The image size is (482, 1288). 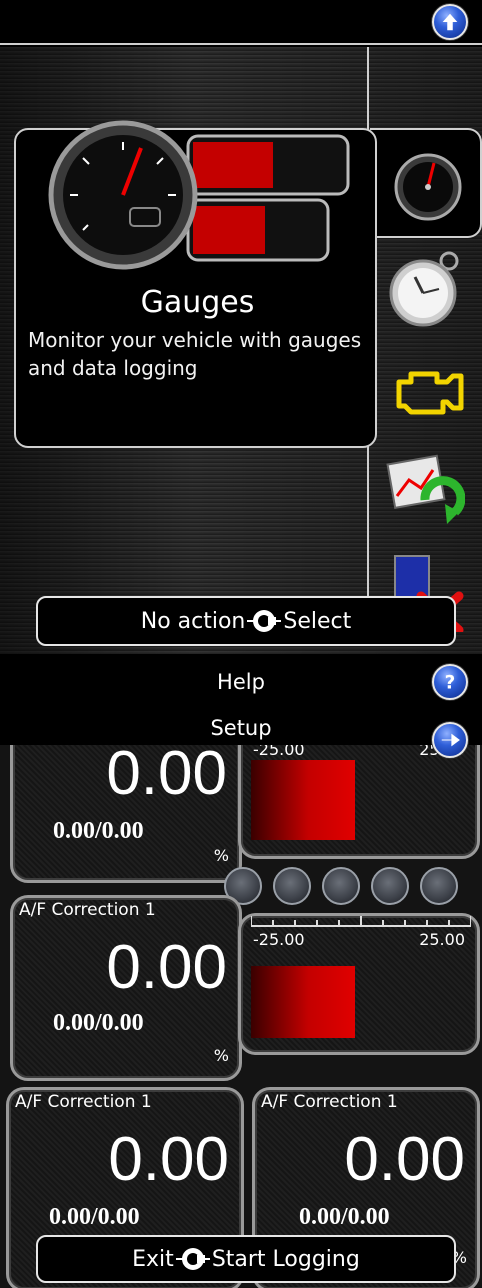 I want to click on arrow-right-icon, so click(x=450, y=740).